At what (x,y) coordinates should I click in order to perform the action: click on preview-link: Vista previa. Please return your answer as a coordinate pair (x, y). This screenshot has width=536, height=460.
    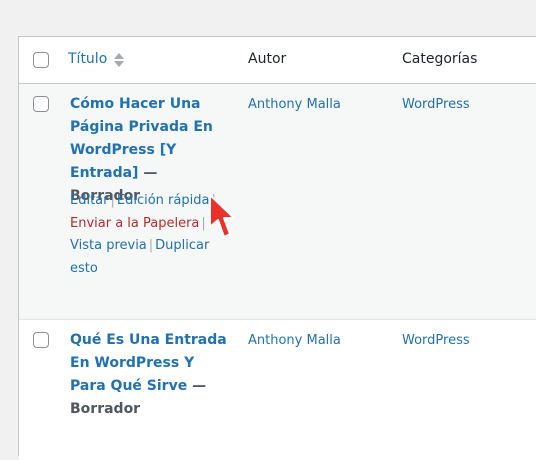
    Looking at the image, I should click on (108, 245).